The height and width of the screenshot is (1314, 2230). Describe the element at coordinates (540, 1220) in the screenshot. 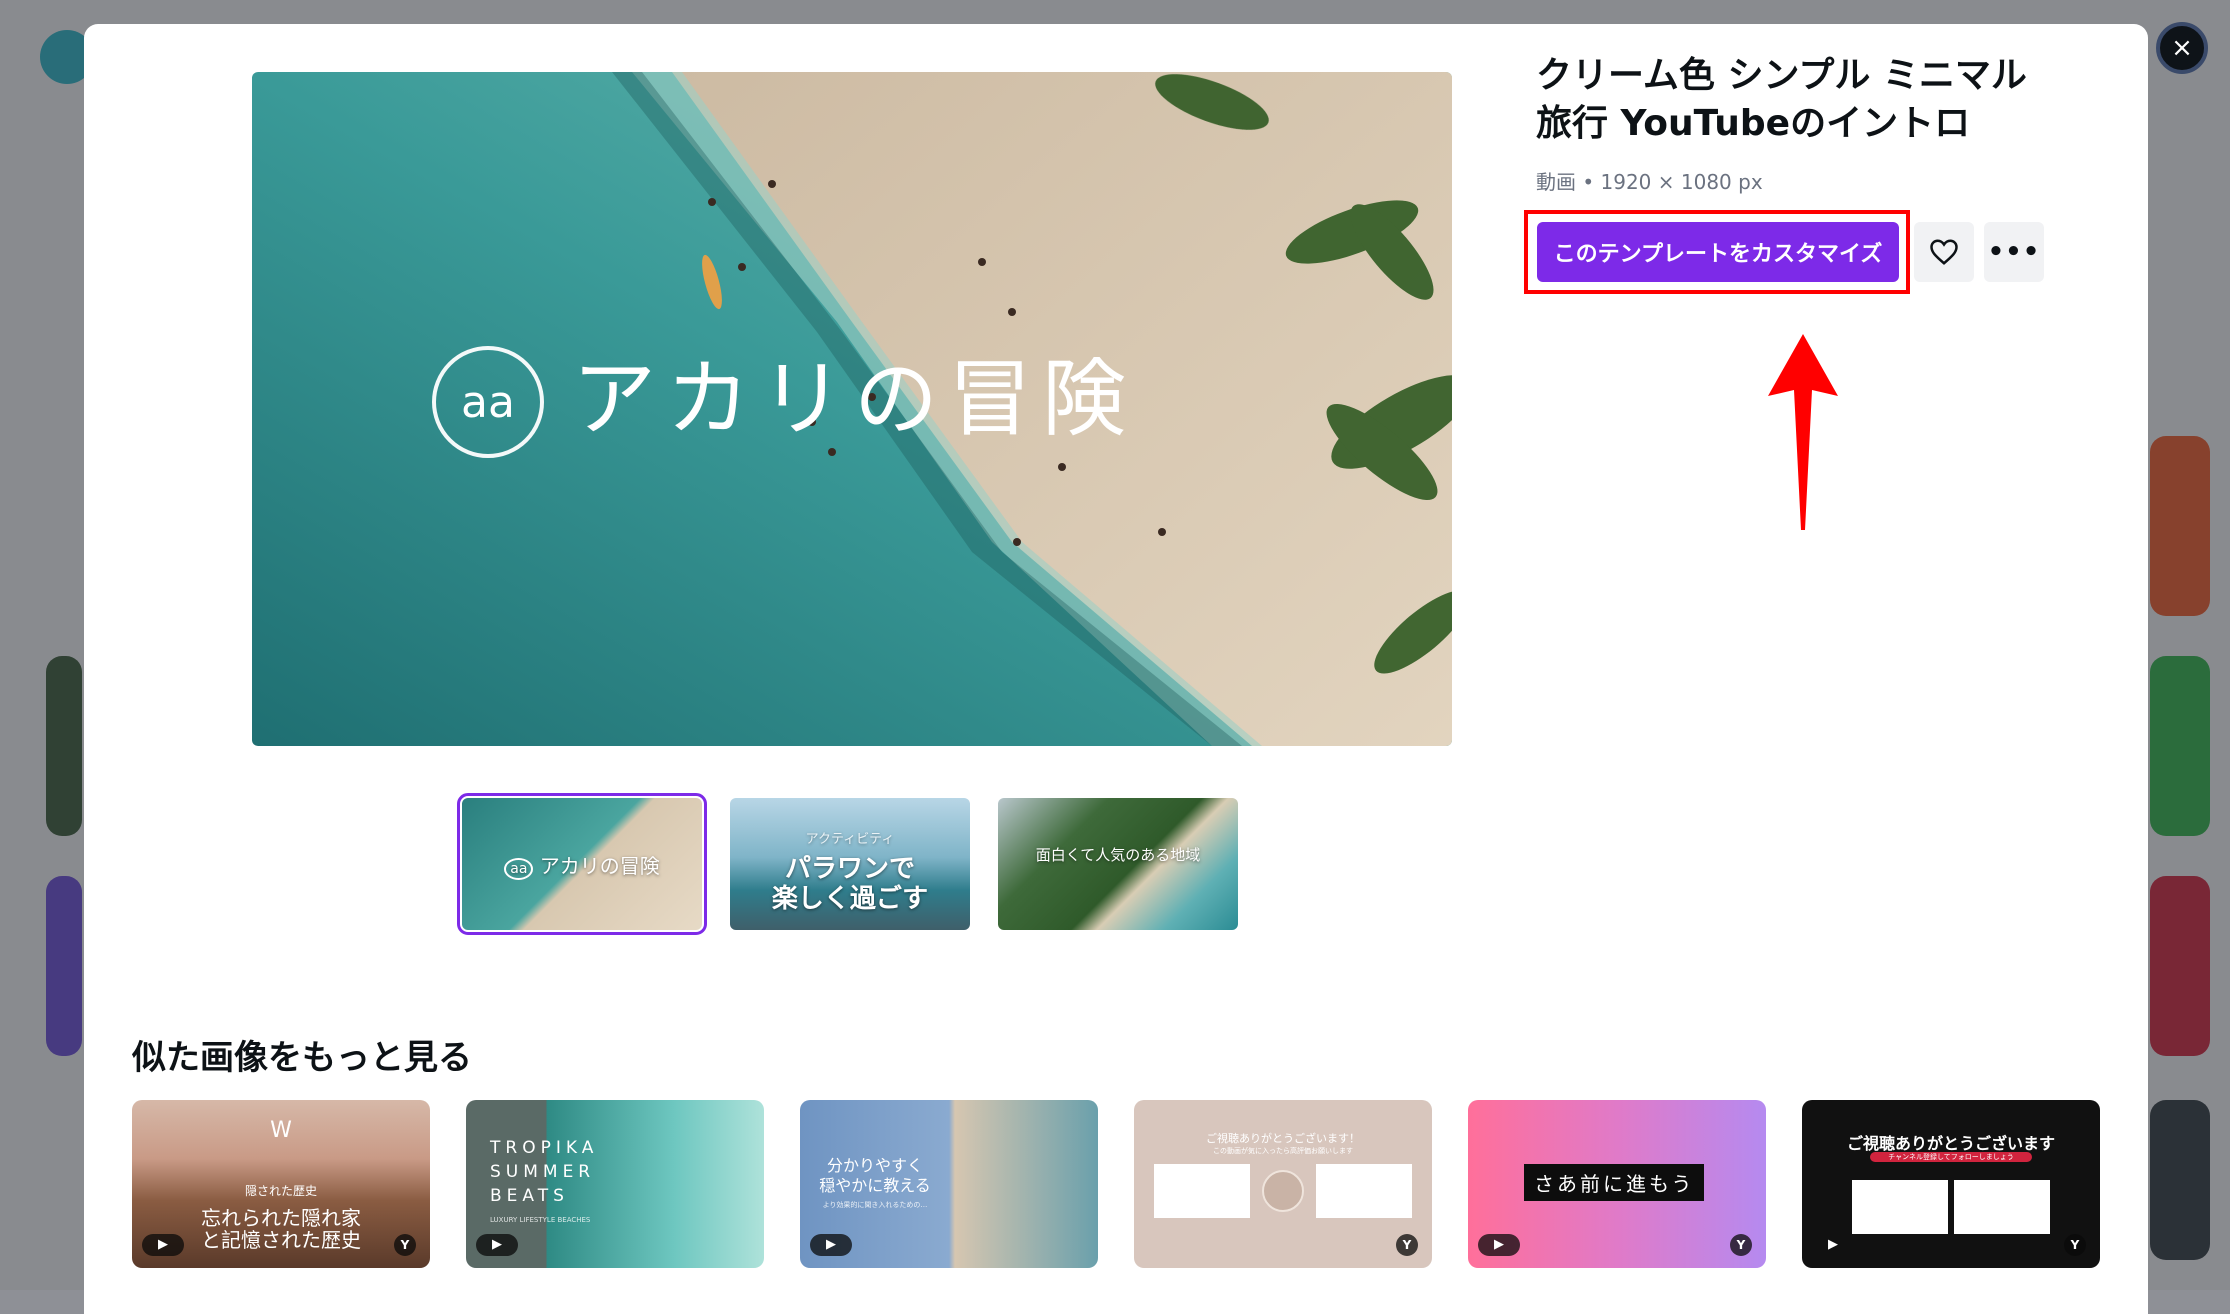

I see `card-small: LUXURY LIFESTYLE BEACHES` at that location.